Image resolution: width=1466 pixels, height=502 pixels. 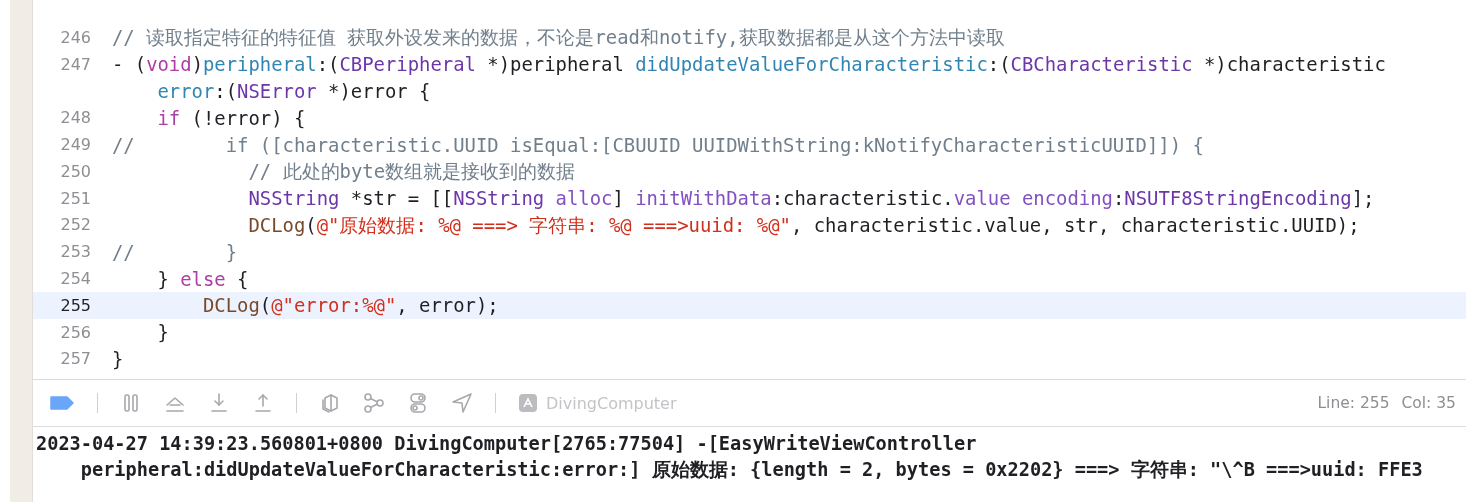 I want to click on line-number: 254, so click(x=75, y=279).